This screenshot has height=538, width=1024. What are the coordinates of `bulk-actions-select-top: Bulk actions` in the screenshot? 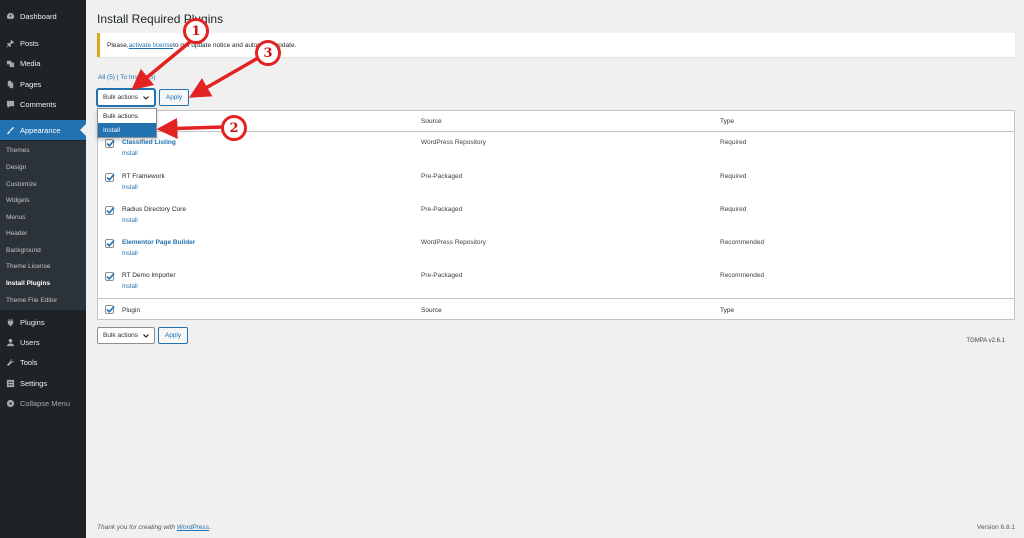 It's located at (126, 97).